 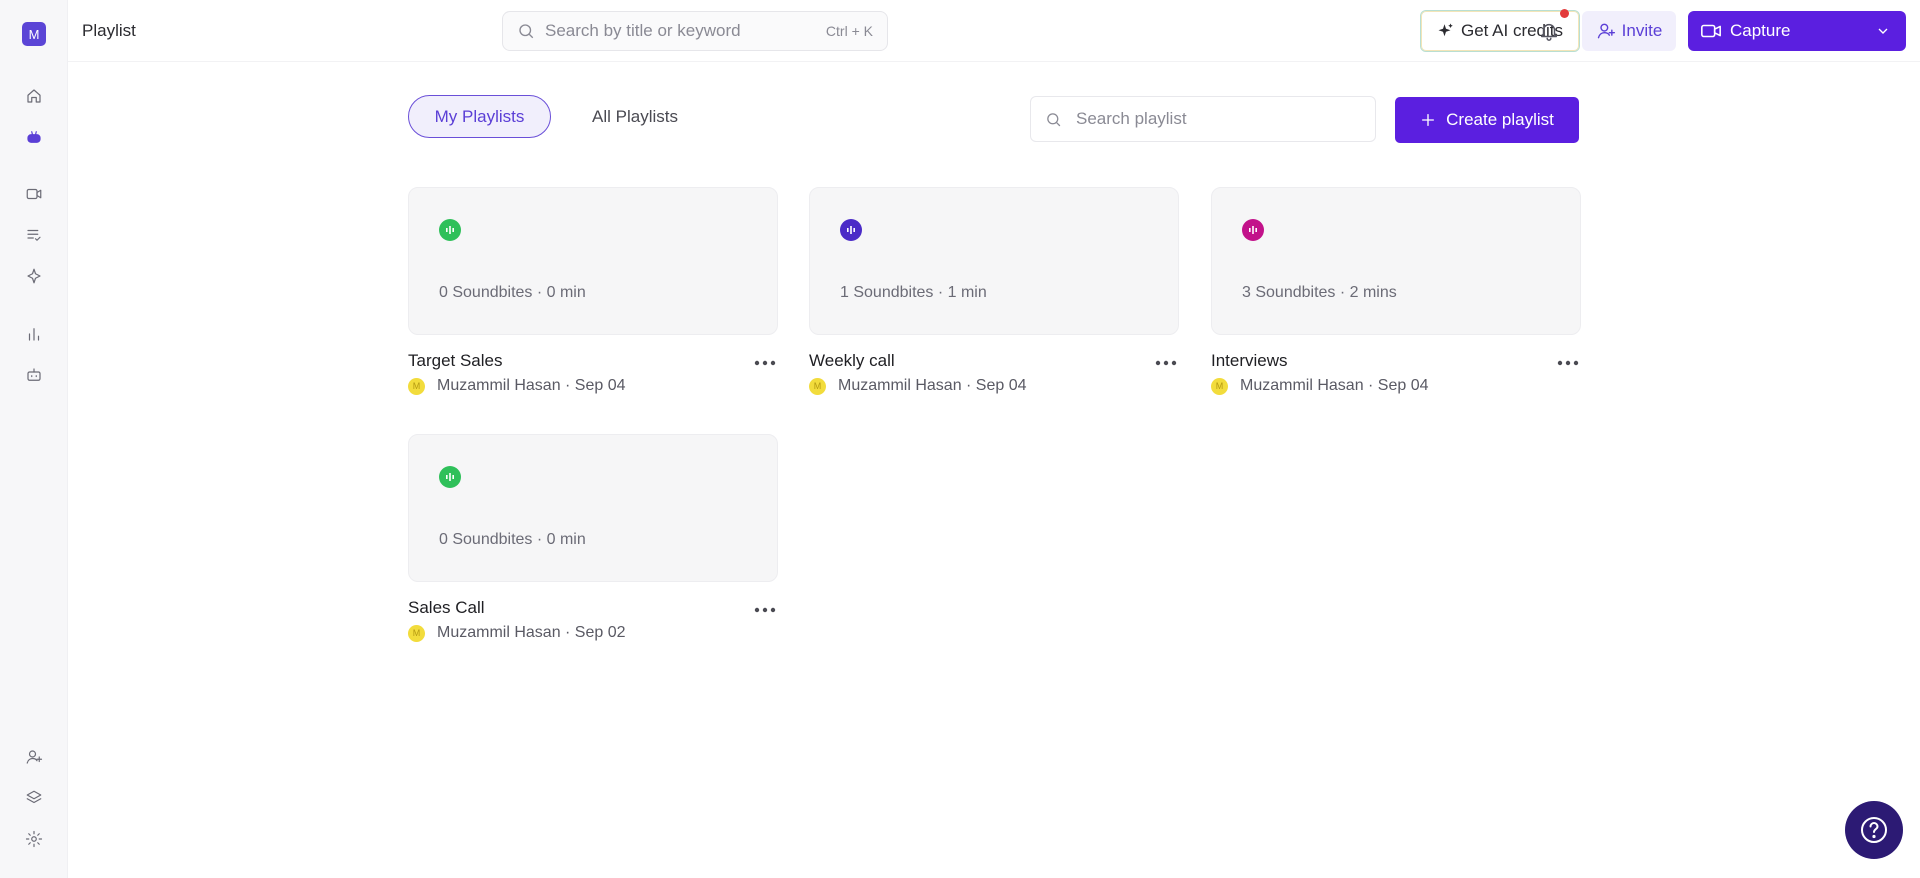 What do you see at coordinates (1564, 13) in the screenshot?
I see `notification-dot` at bounding box center [1564, 13].